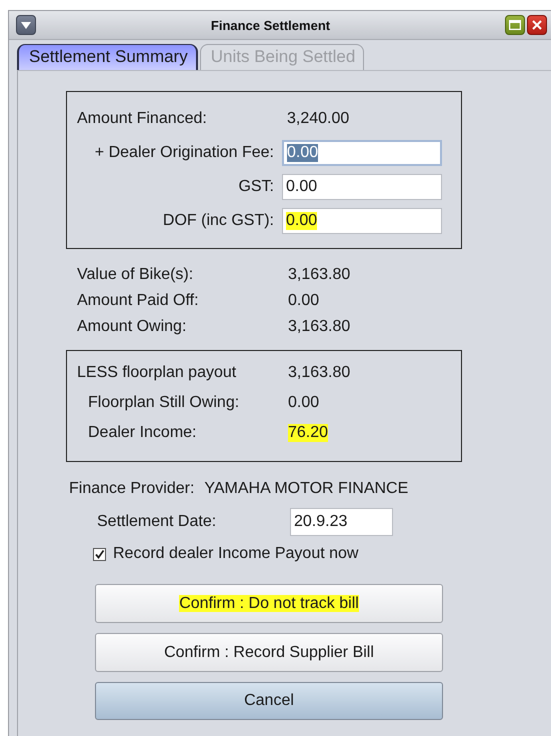 The width and height of the screenshot is (551, 736). Describe the element at coordinates (308, 433) in the screenshot. I see `value-text: 76.20` at that location.